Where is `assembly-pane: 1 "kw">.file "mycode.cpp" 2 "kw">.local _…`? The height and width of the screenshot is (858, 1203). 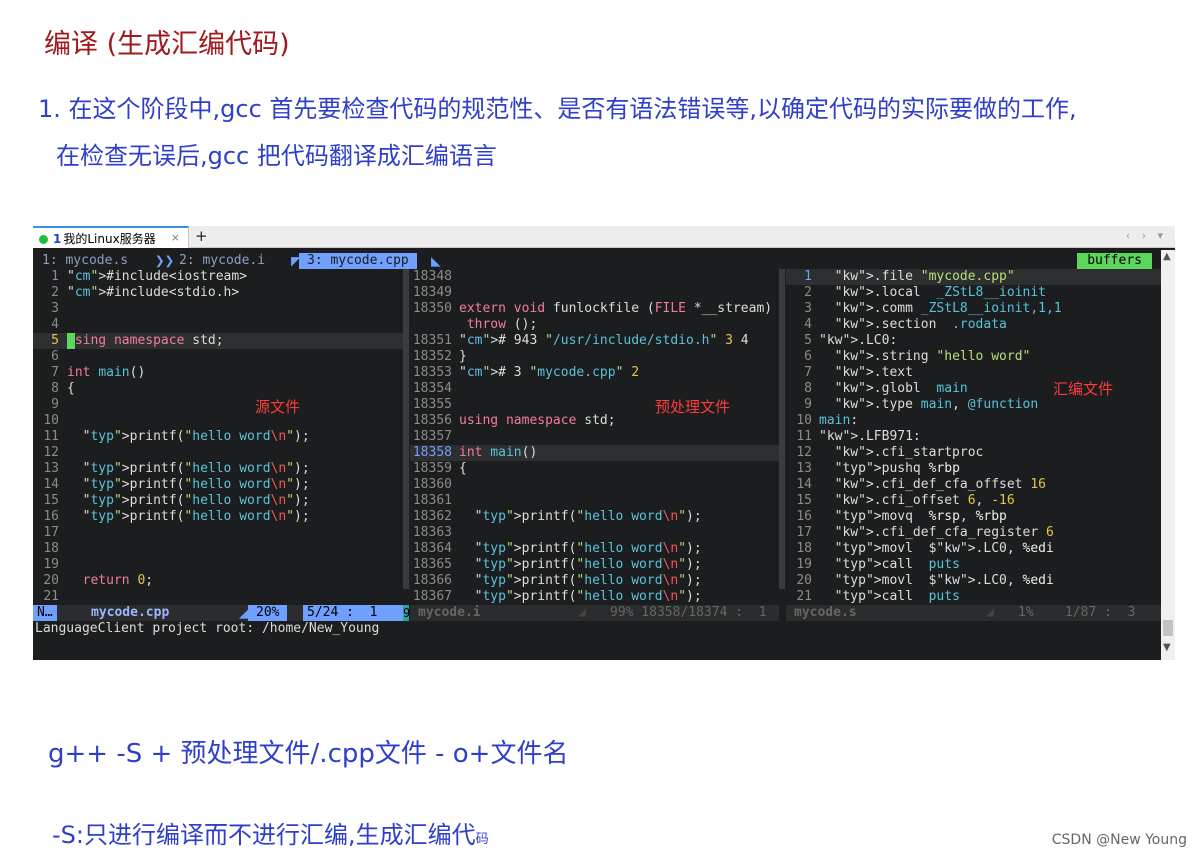 assembly-pane: 1 "kw">.file "mycode.cpp" 2 "kw">.local _… is located at coordinates (973, 437).